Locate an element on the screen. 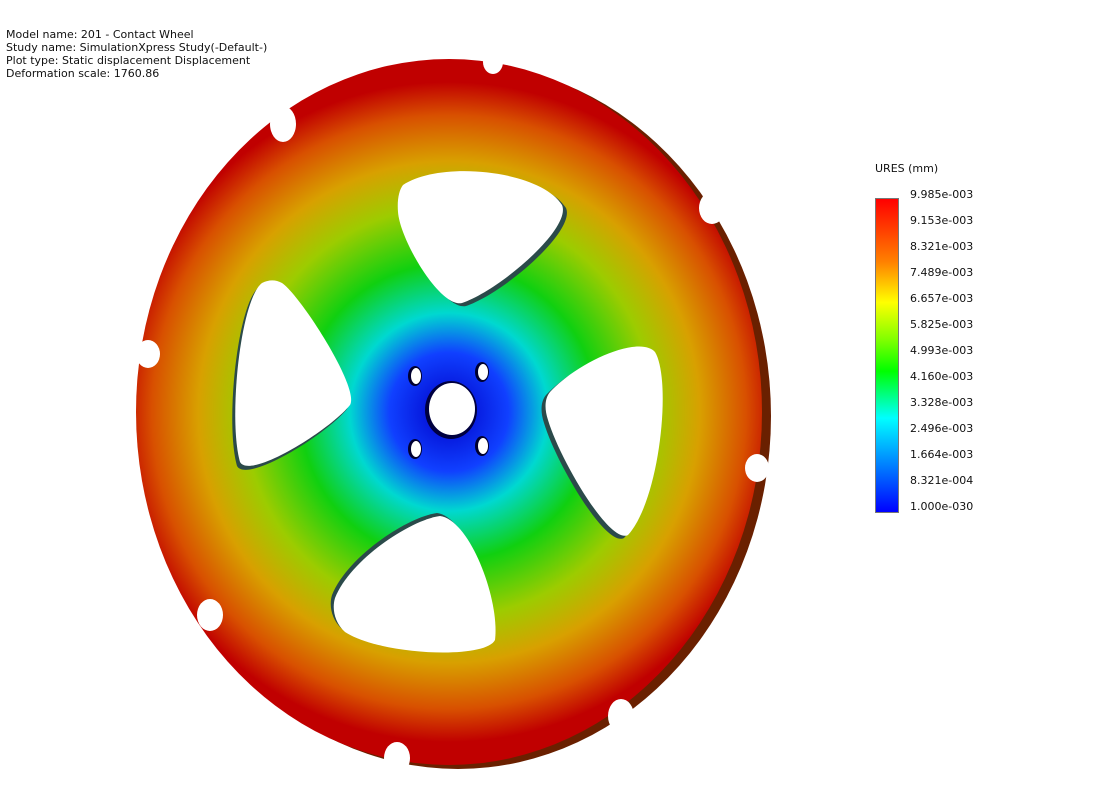 This screenshot has width=1093, height=801. legend-label: 4.993e-003 is located at coordinates (942, 350).